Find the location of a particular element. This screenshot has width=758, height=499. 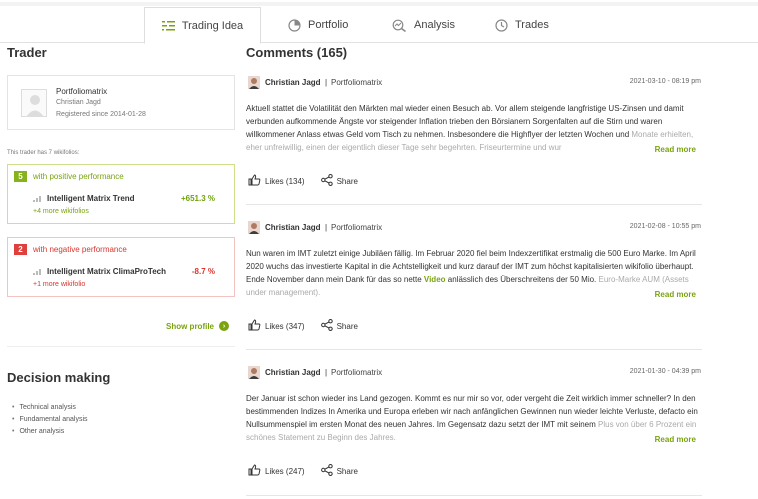

tab-portfolio: Portfolio is located at coordinates (318, 25).